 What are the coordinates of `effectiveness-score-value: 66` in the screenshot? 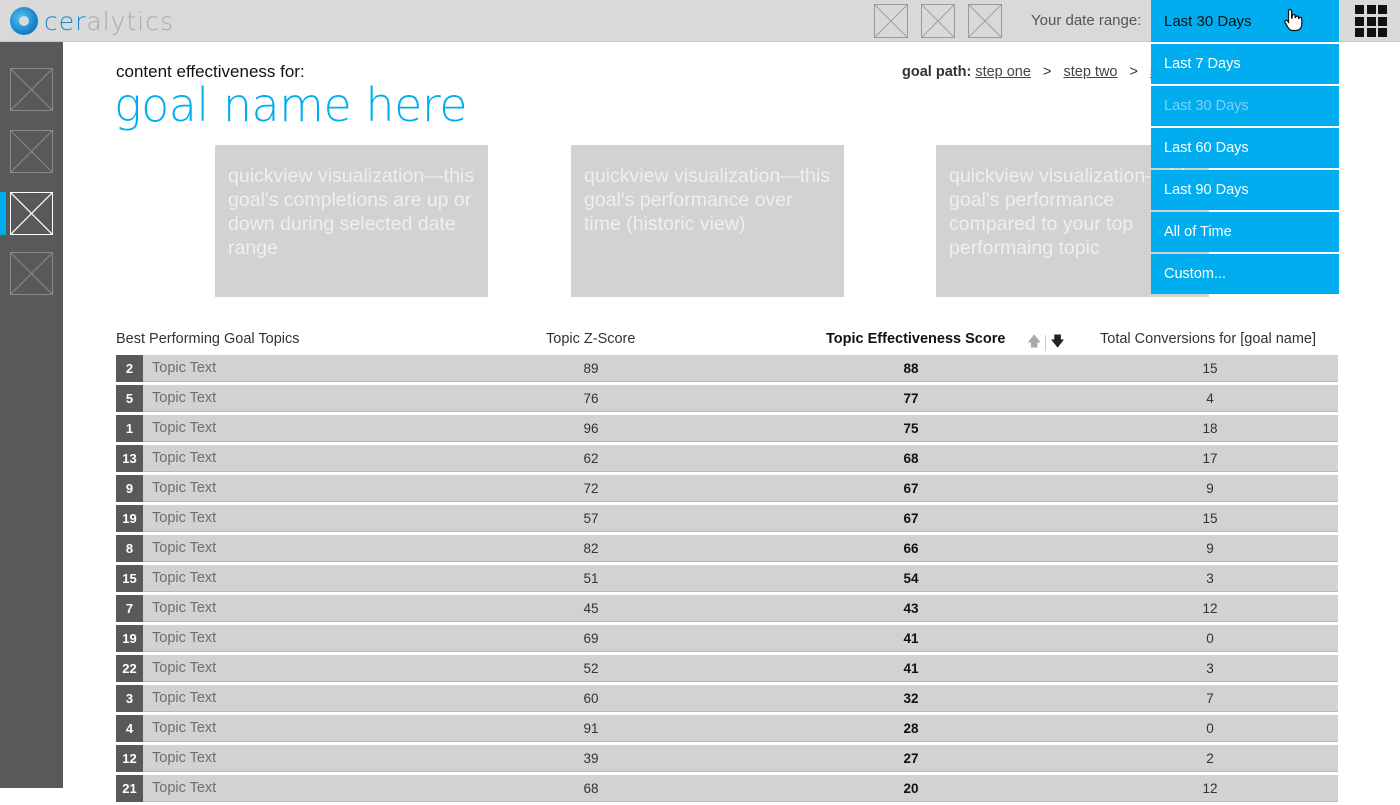 It's located at (911, 548).